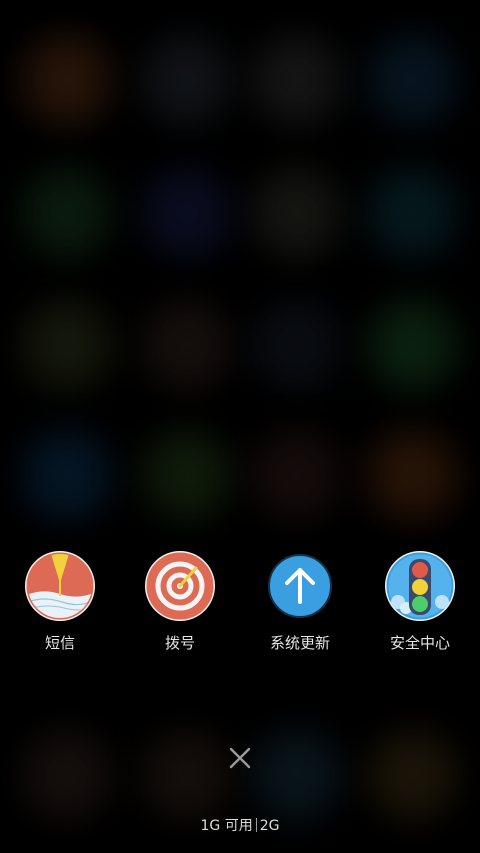  Describe the element at coordinates (256, 825) in the screenshot. I see `memory-divider` at that location.